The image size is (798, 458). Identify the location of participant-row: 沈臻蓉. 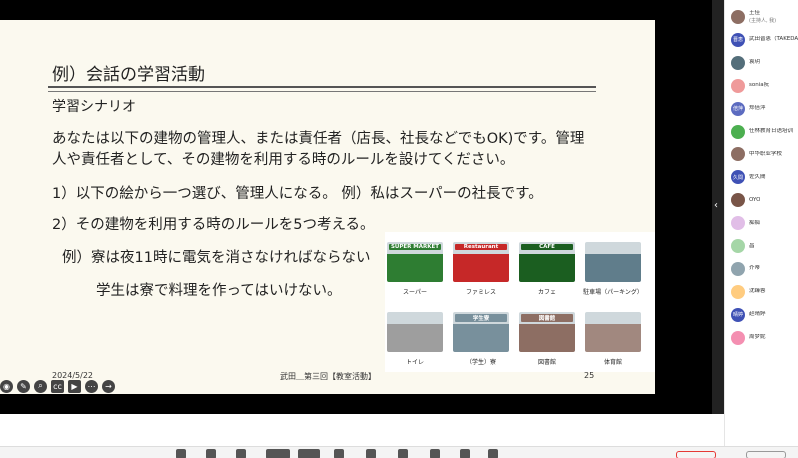
(764, 292).